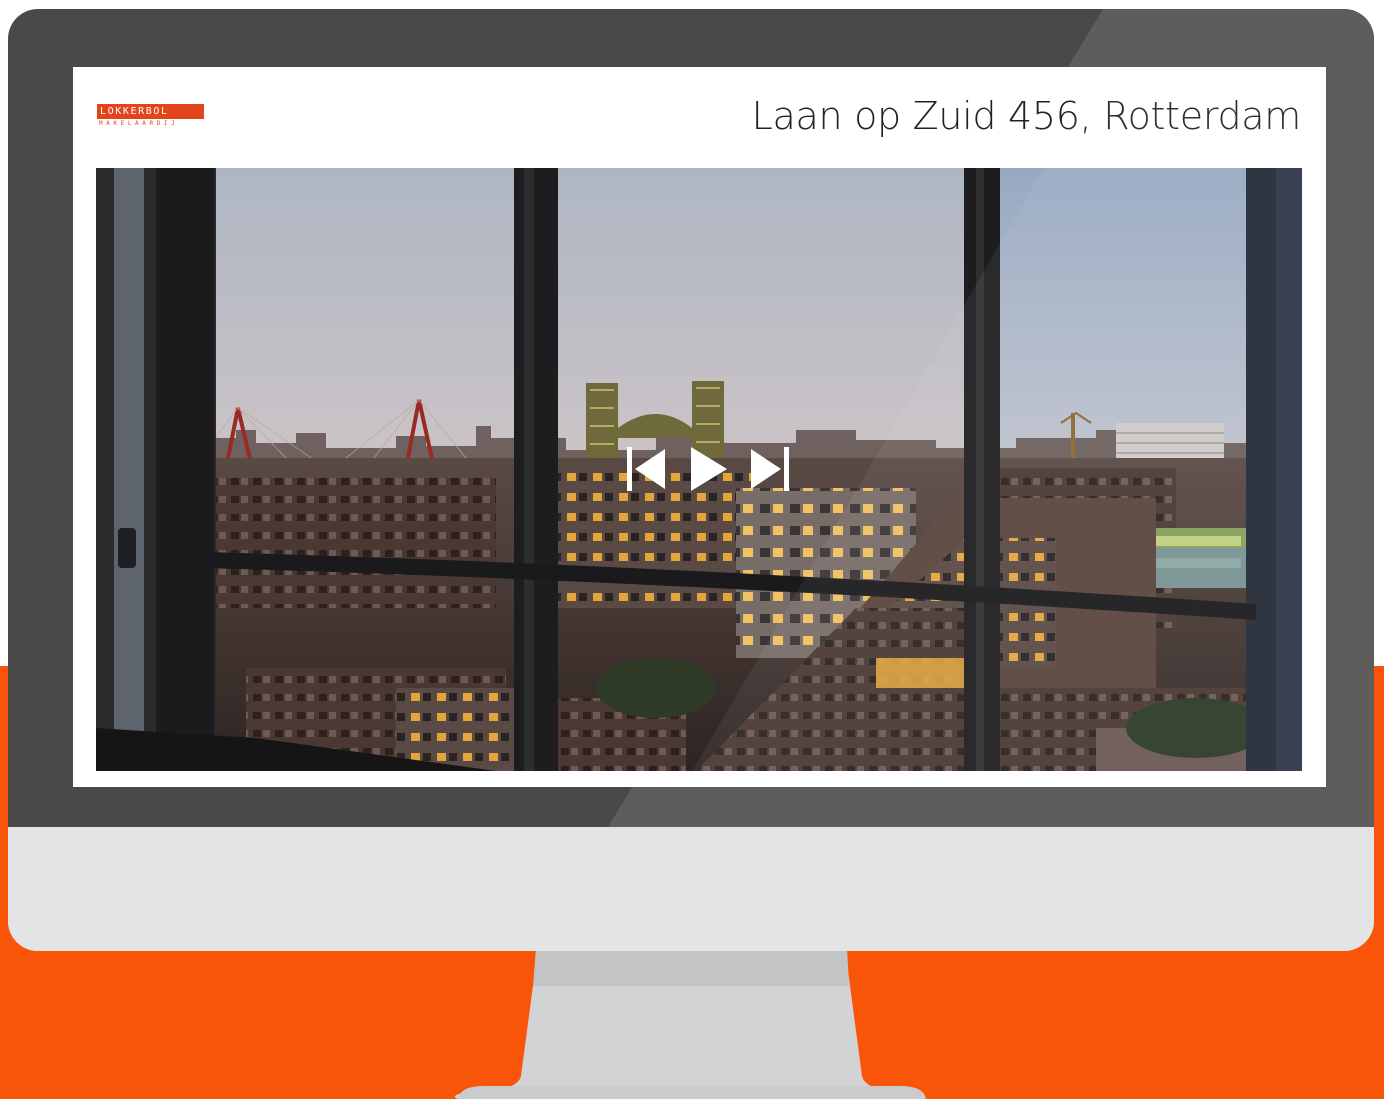 The height and width of the screenshot is (1099, 1384). Describe the element at coordinates (150, 111) in the screenshot. I see `logo-wordmark: LOKKERBOL` at that location.